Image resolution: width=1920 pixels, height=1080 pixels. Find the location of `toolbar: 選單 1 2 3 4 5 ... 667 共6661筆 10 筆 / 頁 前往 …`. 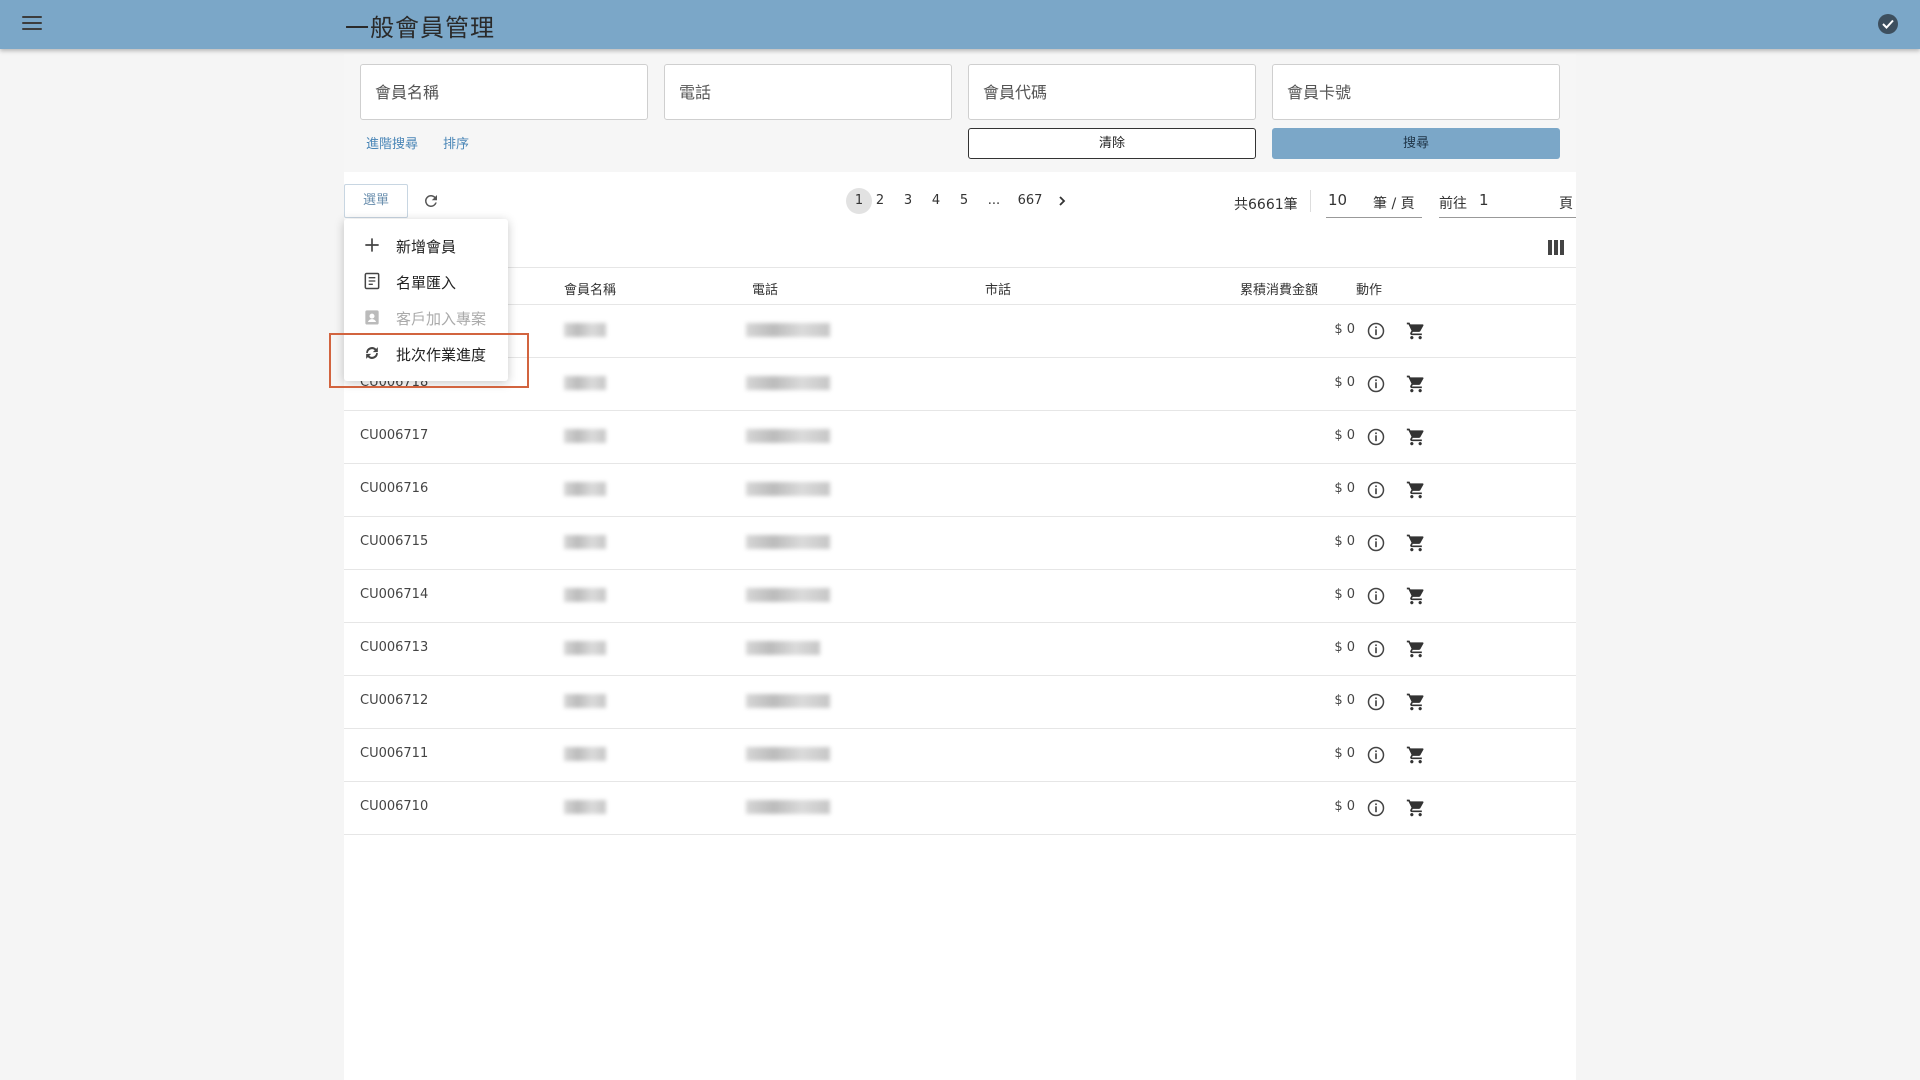

toolbar: 選單 1 2 3 4 5 ... 667 共6661筆 10 筆 / 頁 前往 … is located at coordinates (960, 206).